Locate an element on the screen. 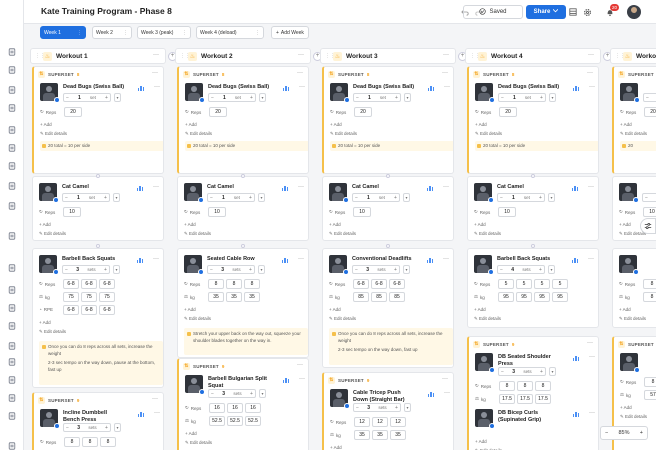 The width and height of the screenshot is (656, 450). zoom-out-button: − is located at coordinates (606, 433).